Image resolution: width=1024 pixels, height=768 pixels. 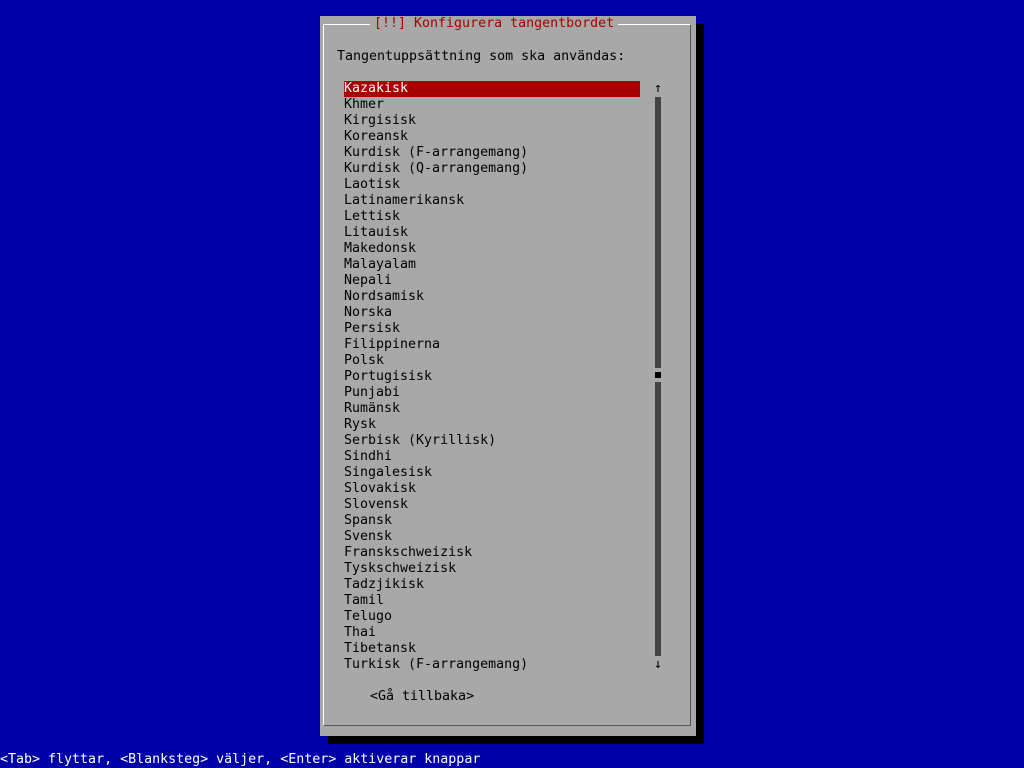 I want to click on scroll-track-lower, so click(x=658, y=519).